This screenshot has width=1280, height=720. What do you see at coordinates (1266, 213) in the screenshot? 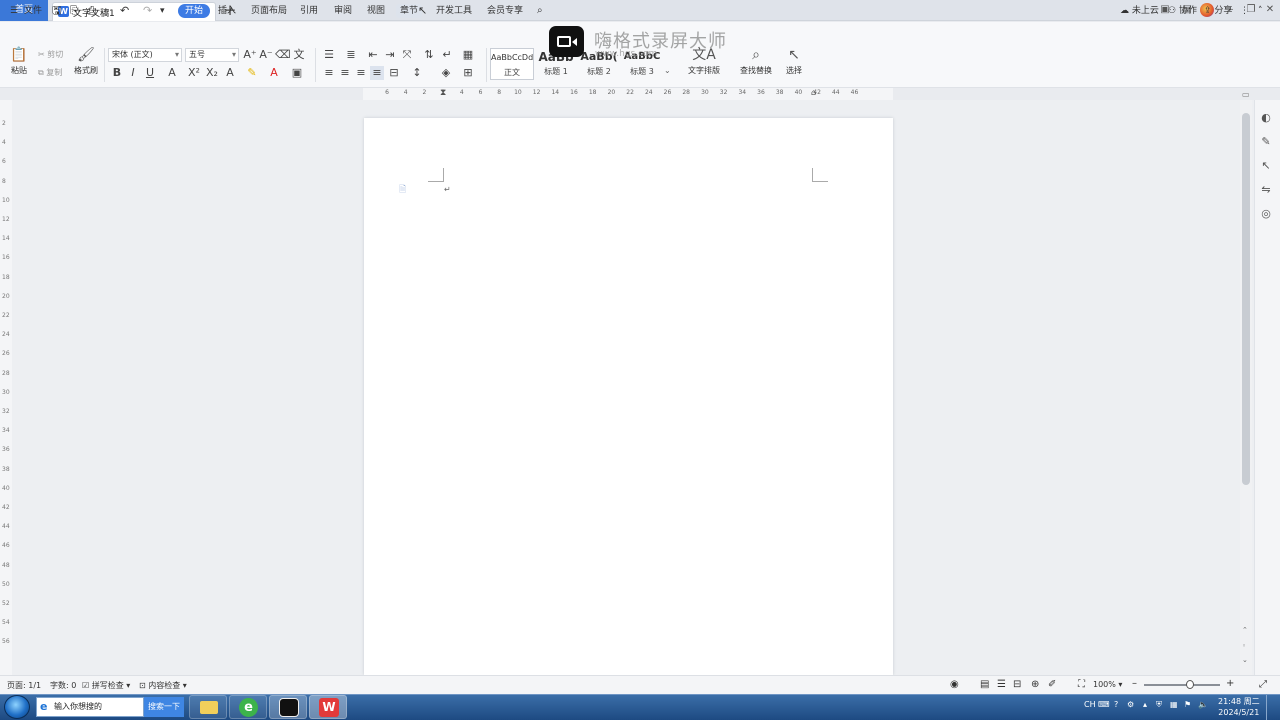
I see `navigation-icon: ◎` at bounding box center [1266, 213].